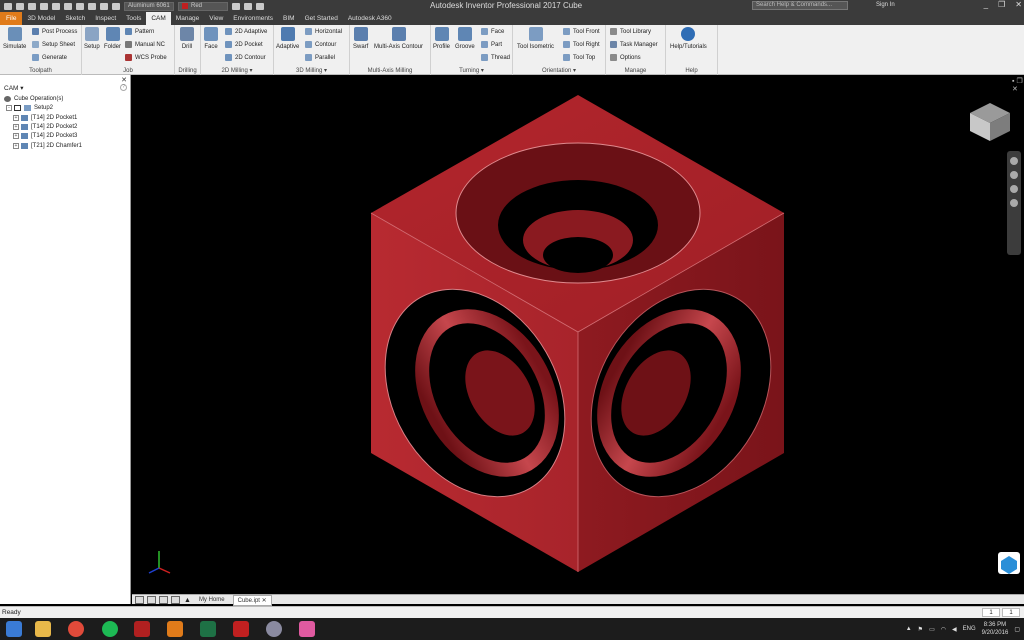 This screenshot has width=1024, height=640. What do you see at coordinates (187, 38) in the screenshot?
I see `drill-button: Drill` at bounding box center [187, 38].